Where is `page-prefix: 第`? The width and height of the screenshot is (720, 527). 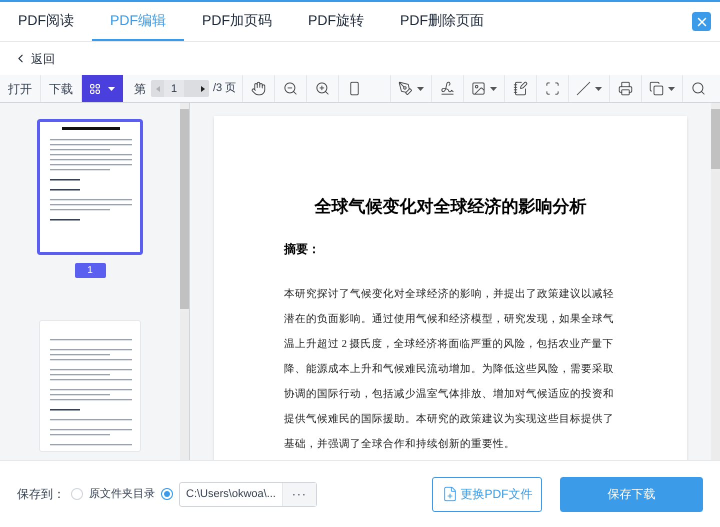 page-prefix: 第 is located at coordinates (140, 89).